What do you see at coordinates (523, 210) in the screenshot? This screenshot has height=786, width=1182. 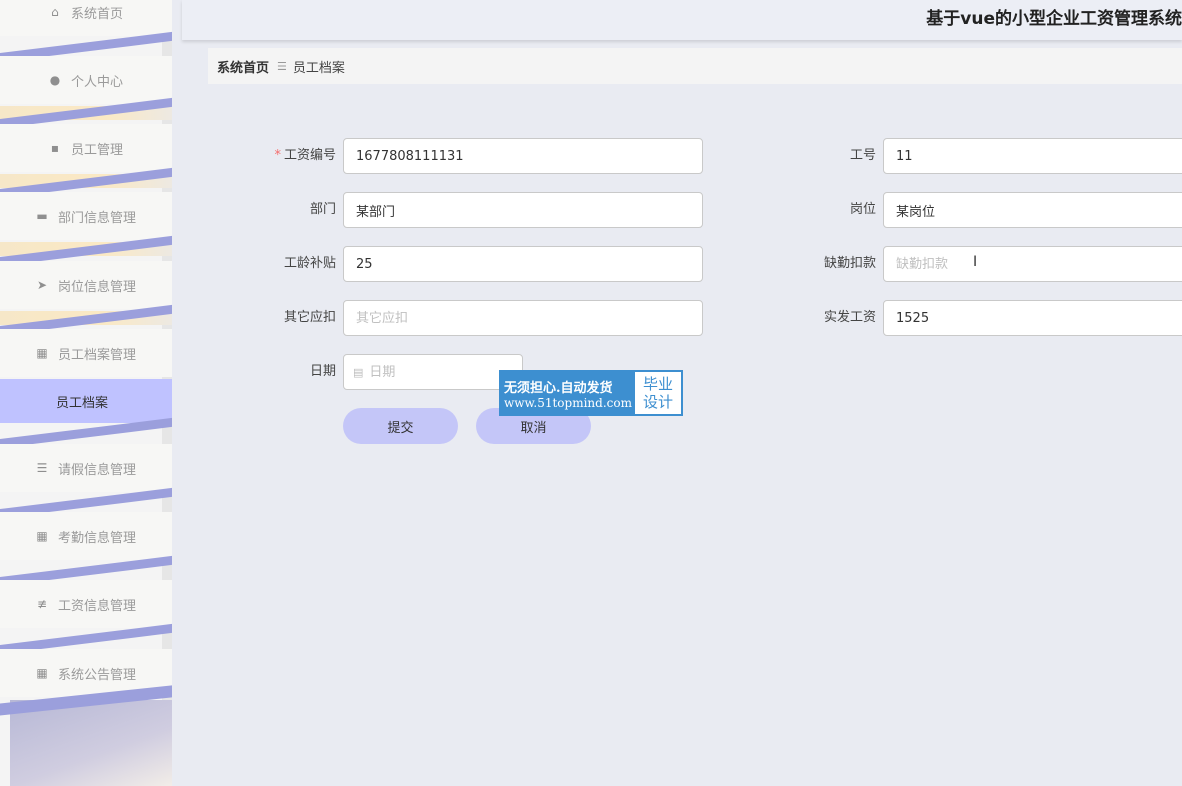 I see `department-input` at bounding box center [523, 210].